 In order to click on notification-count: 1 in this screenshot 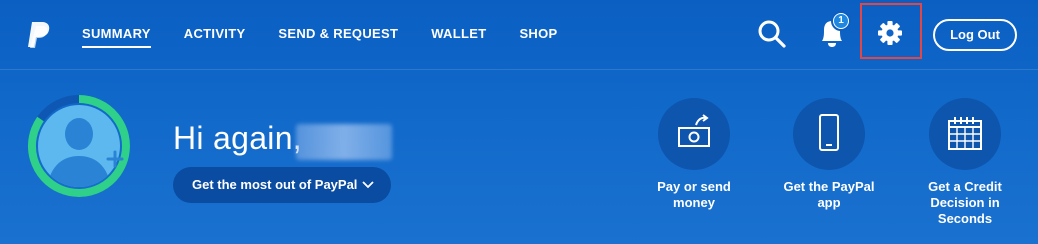, I will do `click(841, 21)`.